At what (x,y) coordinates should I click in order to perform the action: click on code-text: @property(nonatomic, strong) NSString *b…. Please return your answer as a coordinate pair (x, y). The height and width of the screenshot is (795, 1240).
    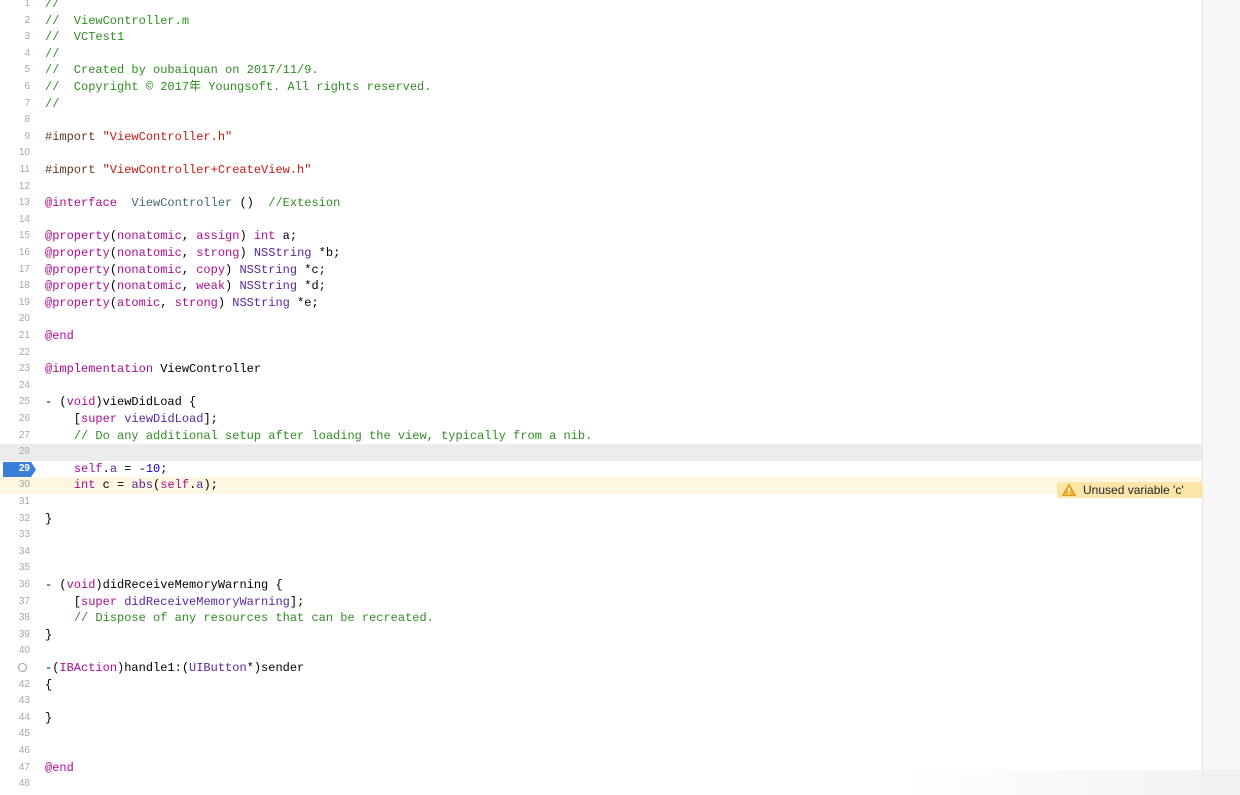
    Looking at the image, I should click on (193, 253).